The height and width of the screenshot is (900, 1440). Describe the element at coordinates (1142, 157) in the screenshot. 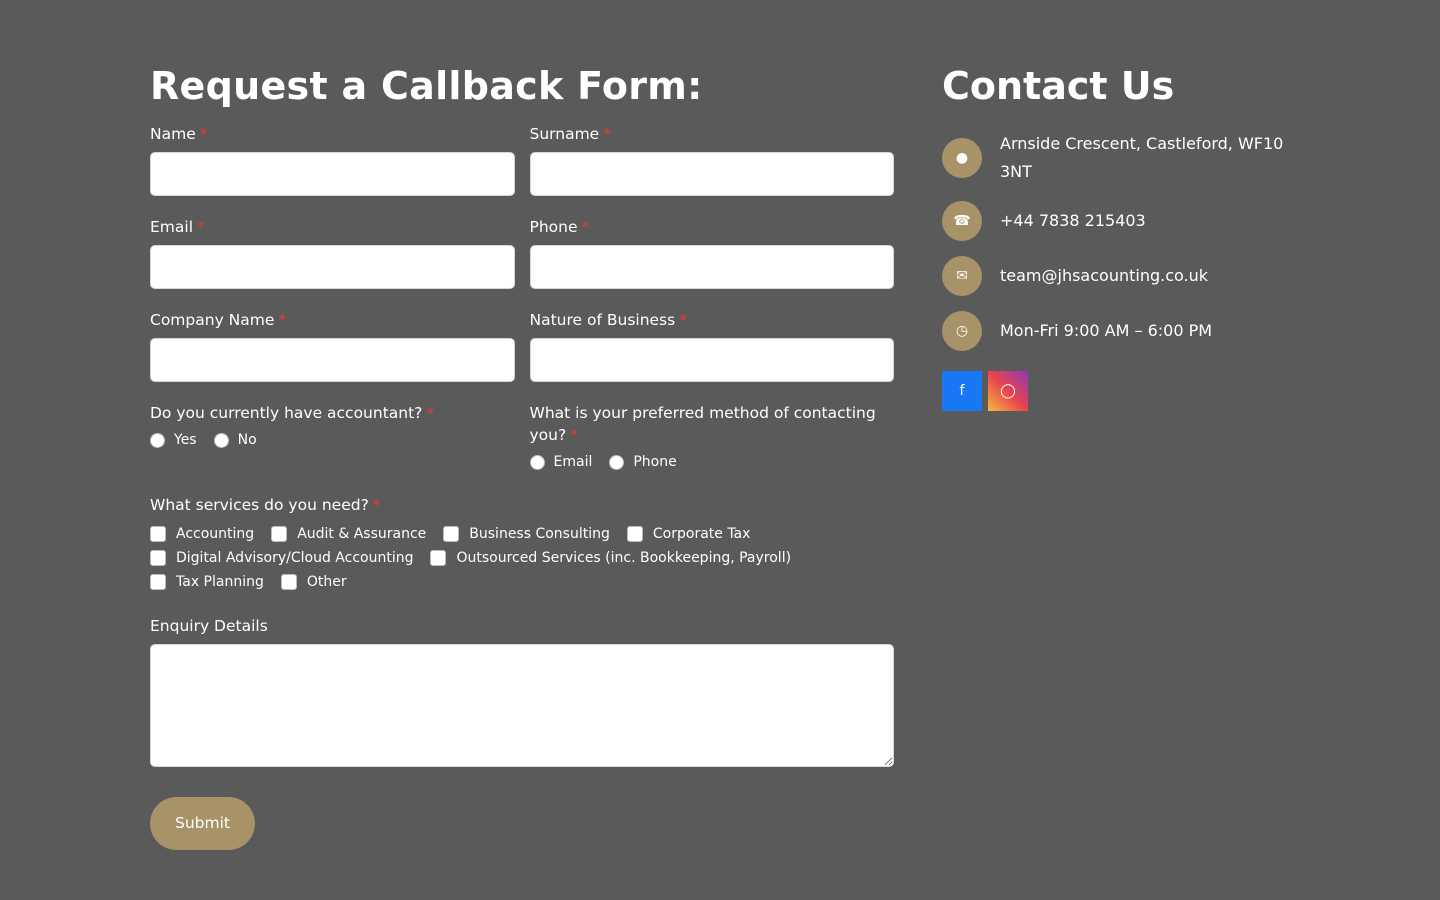

I see `contact-address-text: Arnside Crescent, Castleford, WF10 3NT` at that location.